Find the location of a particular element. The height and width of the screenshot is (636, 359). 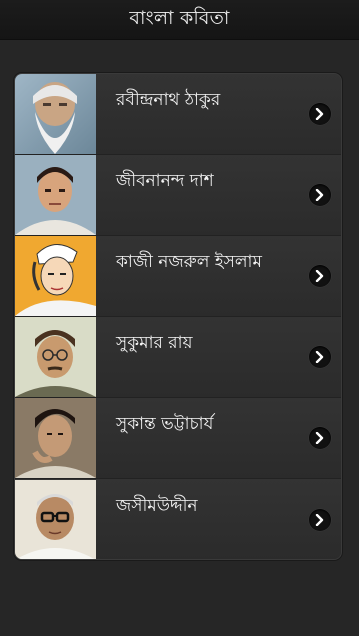

poet-name: জসীমউদ্দীন is located at coordinates (157, 505).